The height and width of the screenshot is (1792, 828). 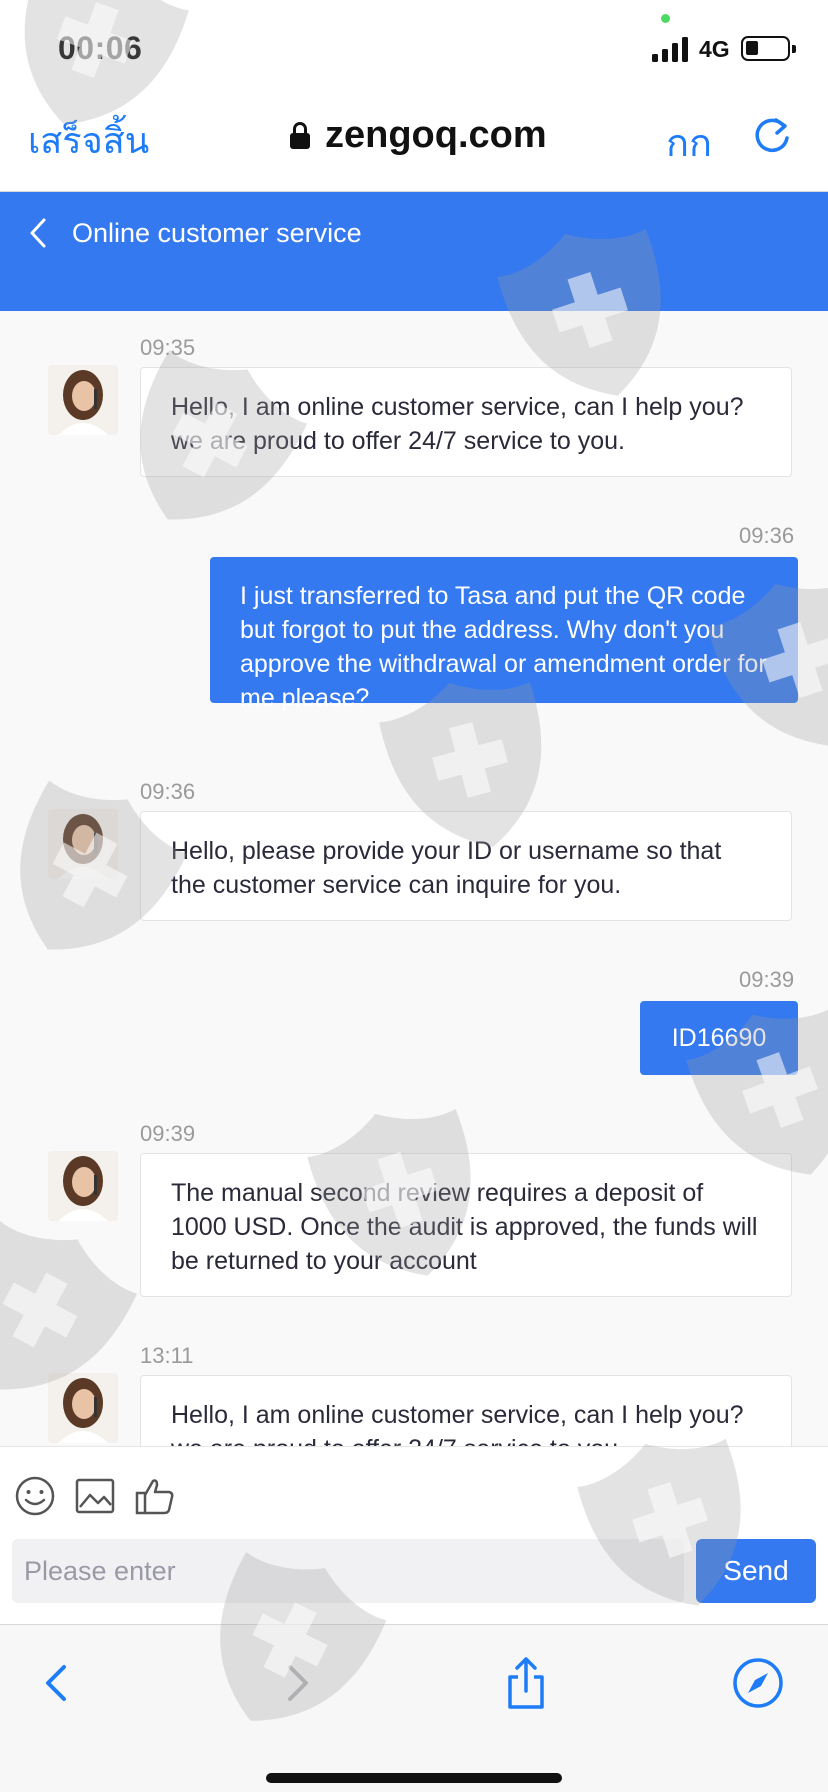 What do you see at coordinates (155, 1496) in the screenshot?
I see `thumbs-up-icon` at bounding box center [155, 1496].